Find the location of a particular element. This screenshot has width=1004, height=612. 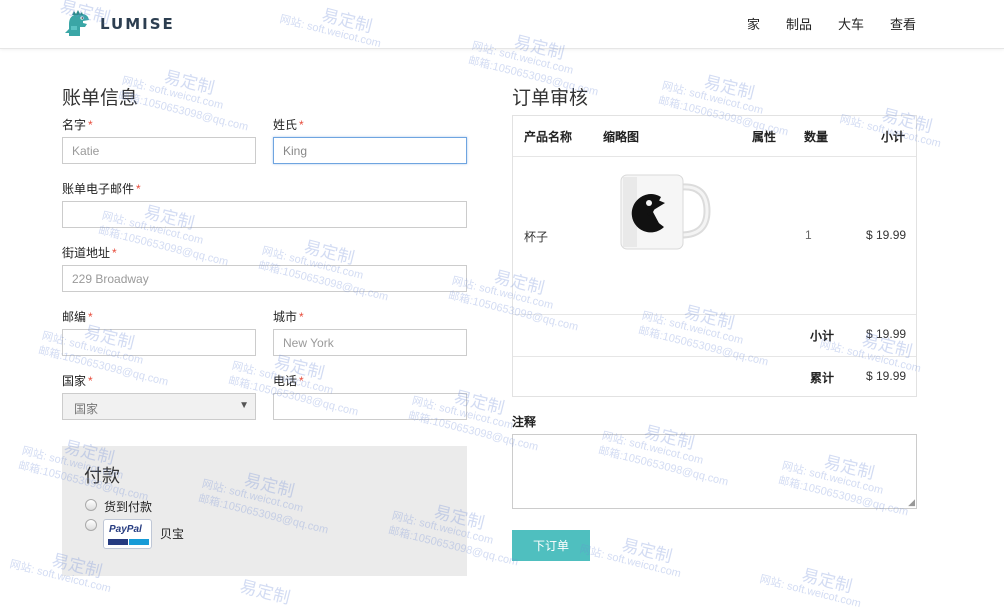

paypal-logo-icon: PayPal is located at coordinates (127, 534).